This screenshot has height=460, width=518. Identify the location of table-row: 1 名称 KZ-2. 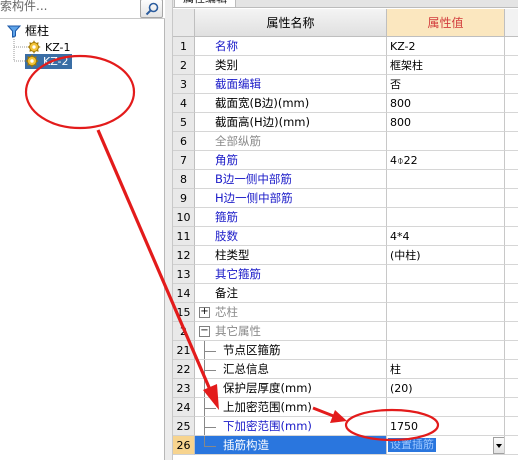
(345, 46).